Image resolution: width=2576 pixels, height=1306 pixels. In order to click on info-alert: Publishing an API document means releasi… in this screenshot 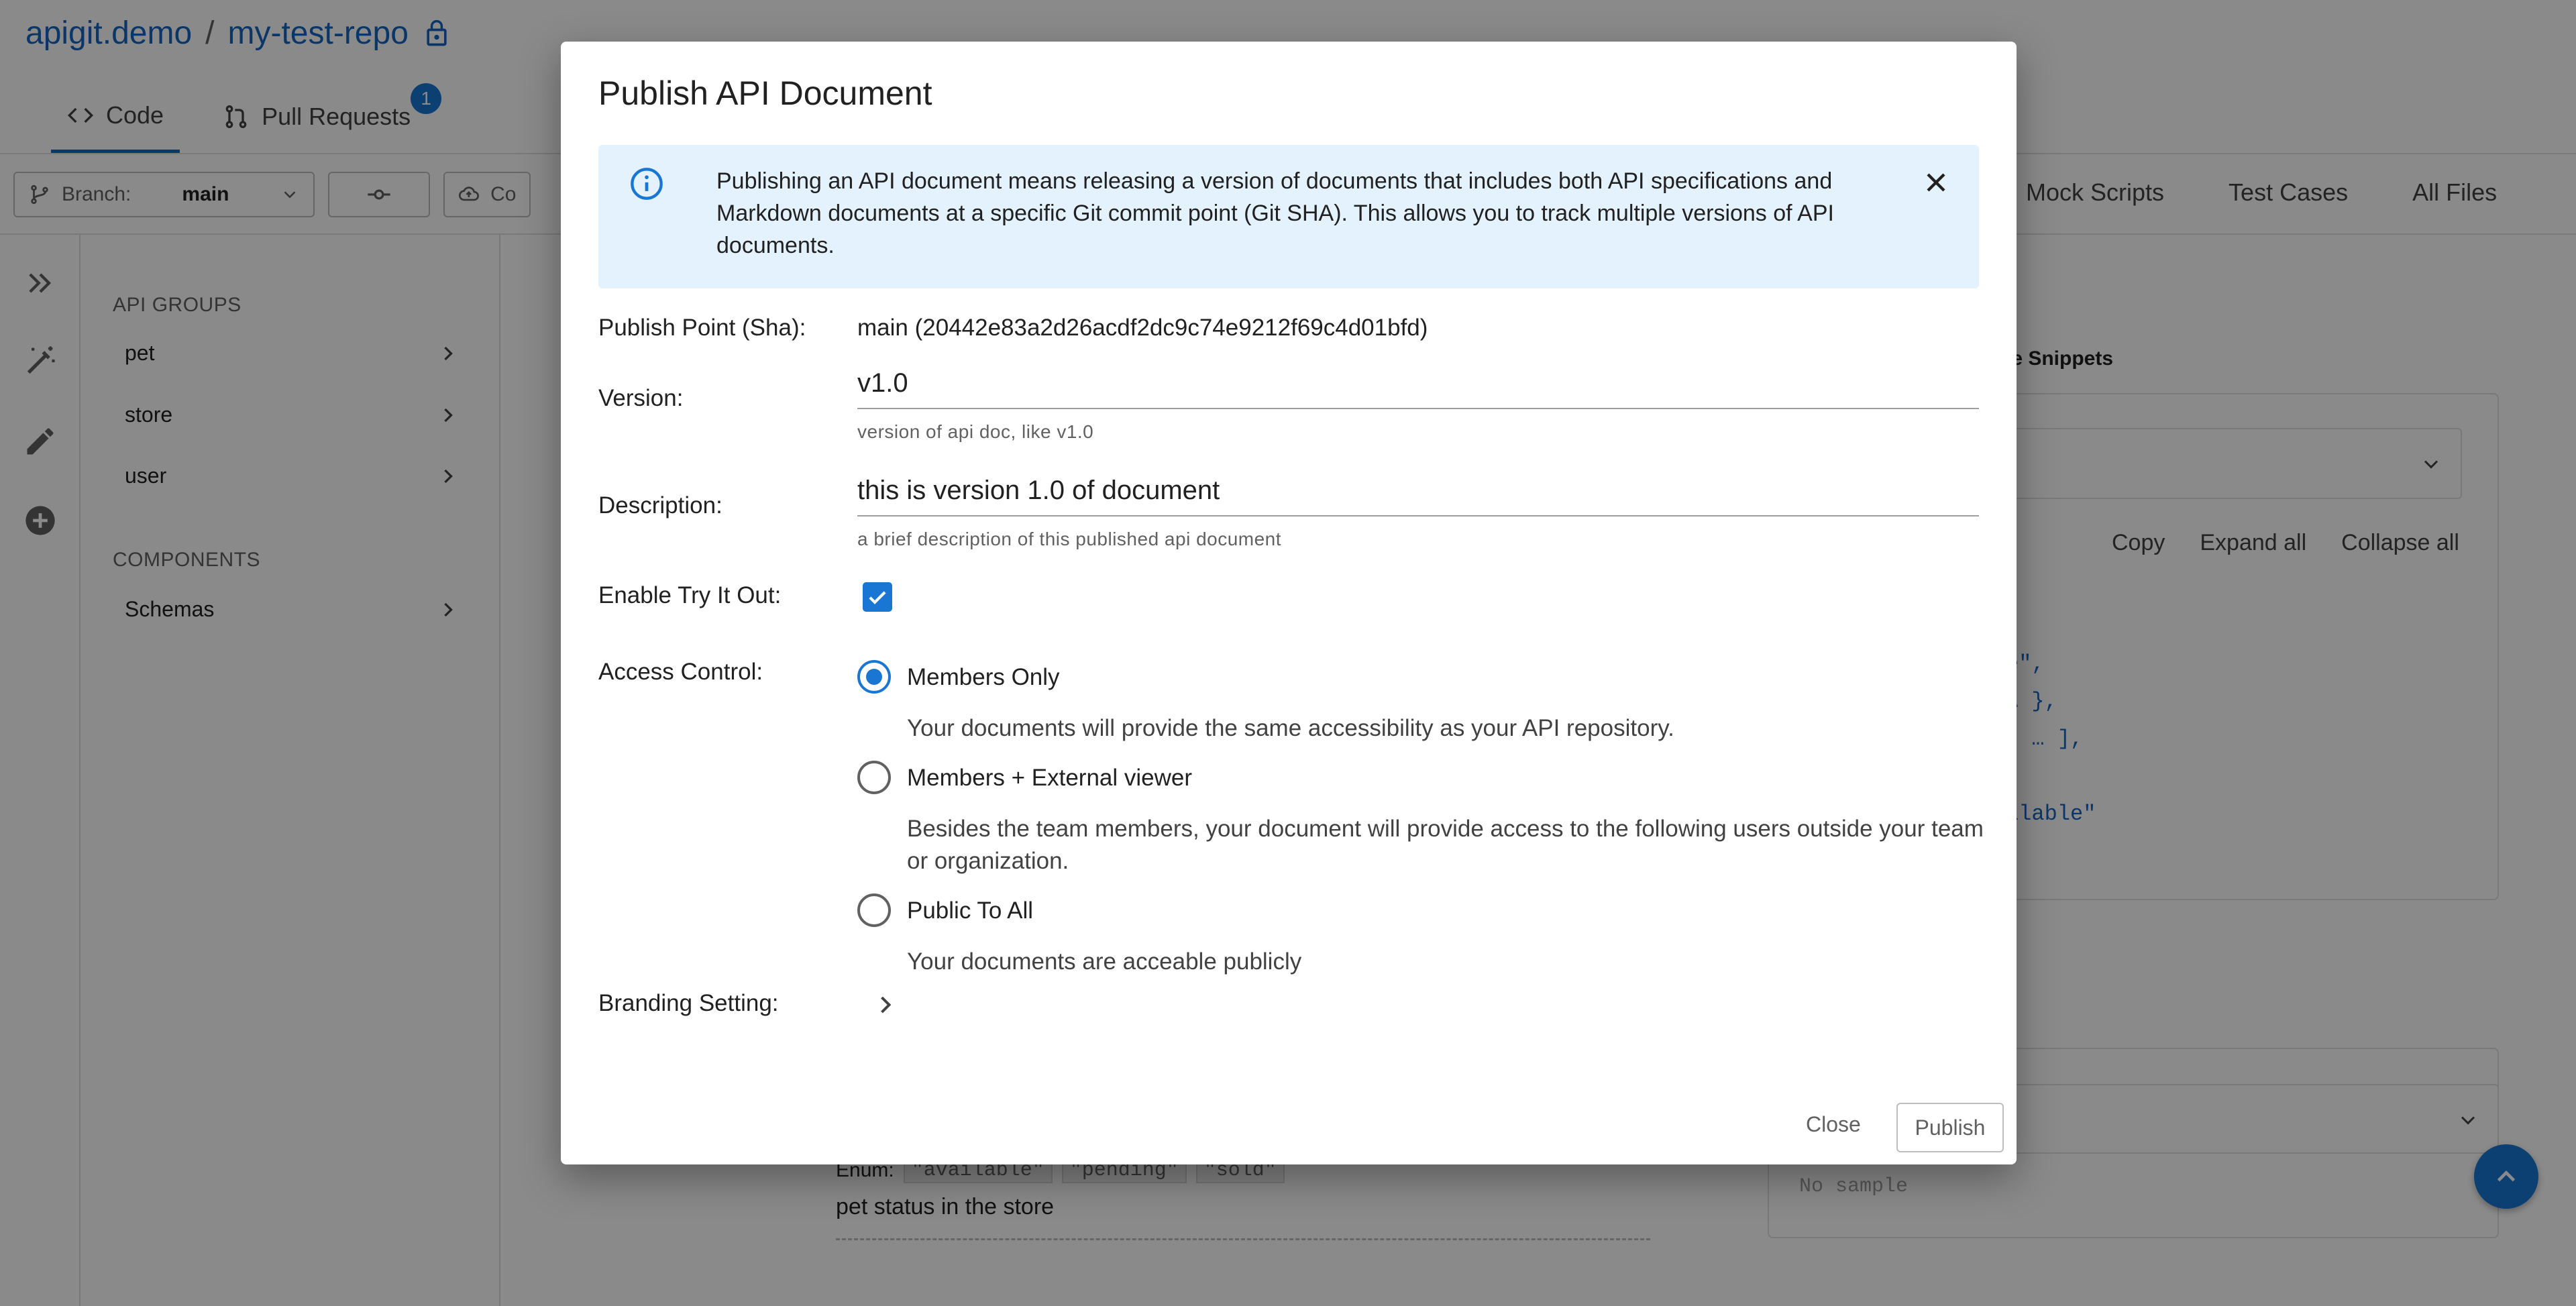, I will do `click(1288, 216)`.